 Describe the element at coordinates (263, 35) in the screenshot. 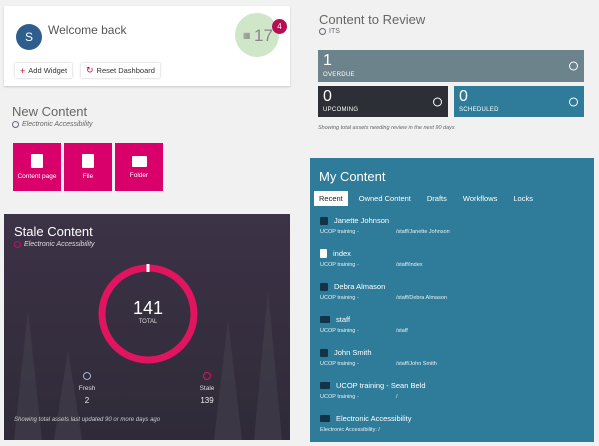

I see `notification-count: 17` at that location.